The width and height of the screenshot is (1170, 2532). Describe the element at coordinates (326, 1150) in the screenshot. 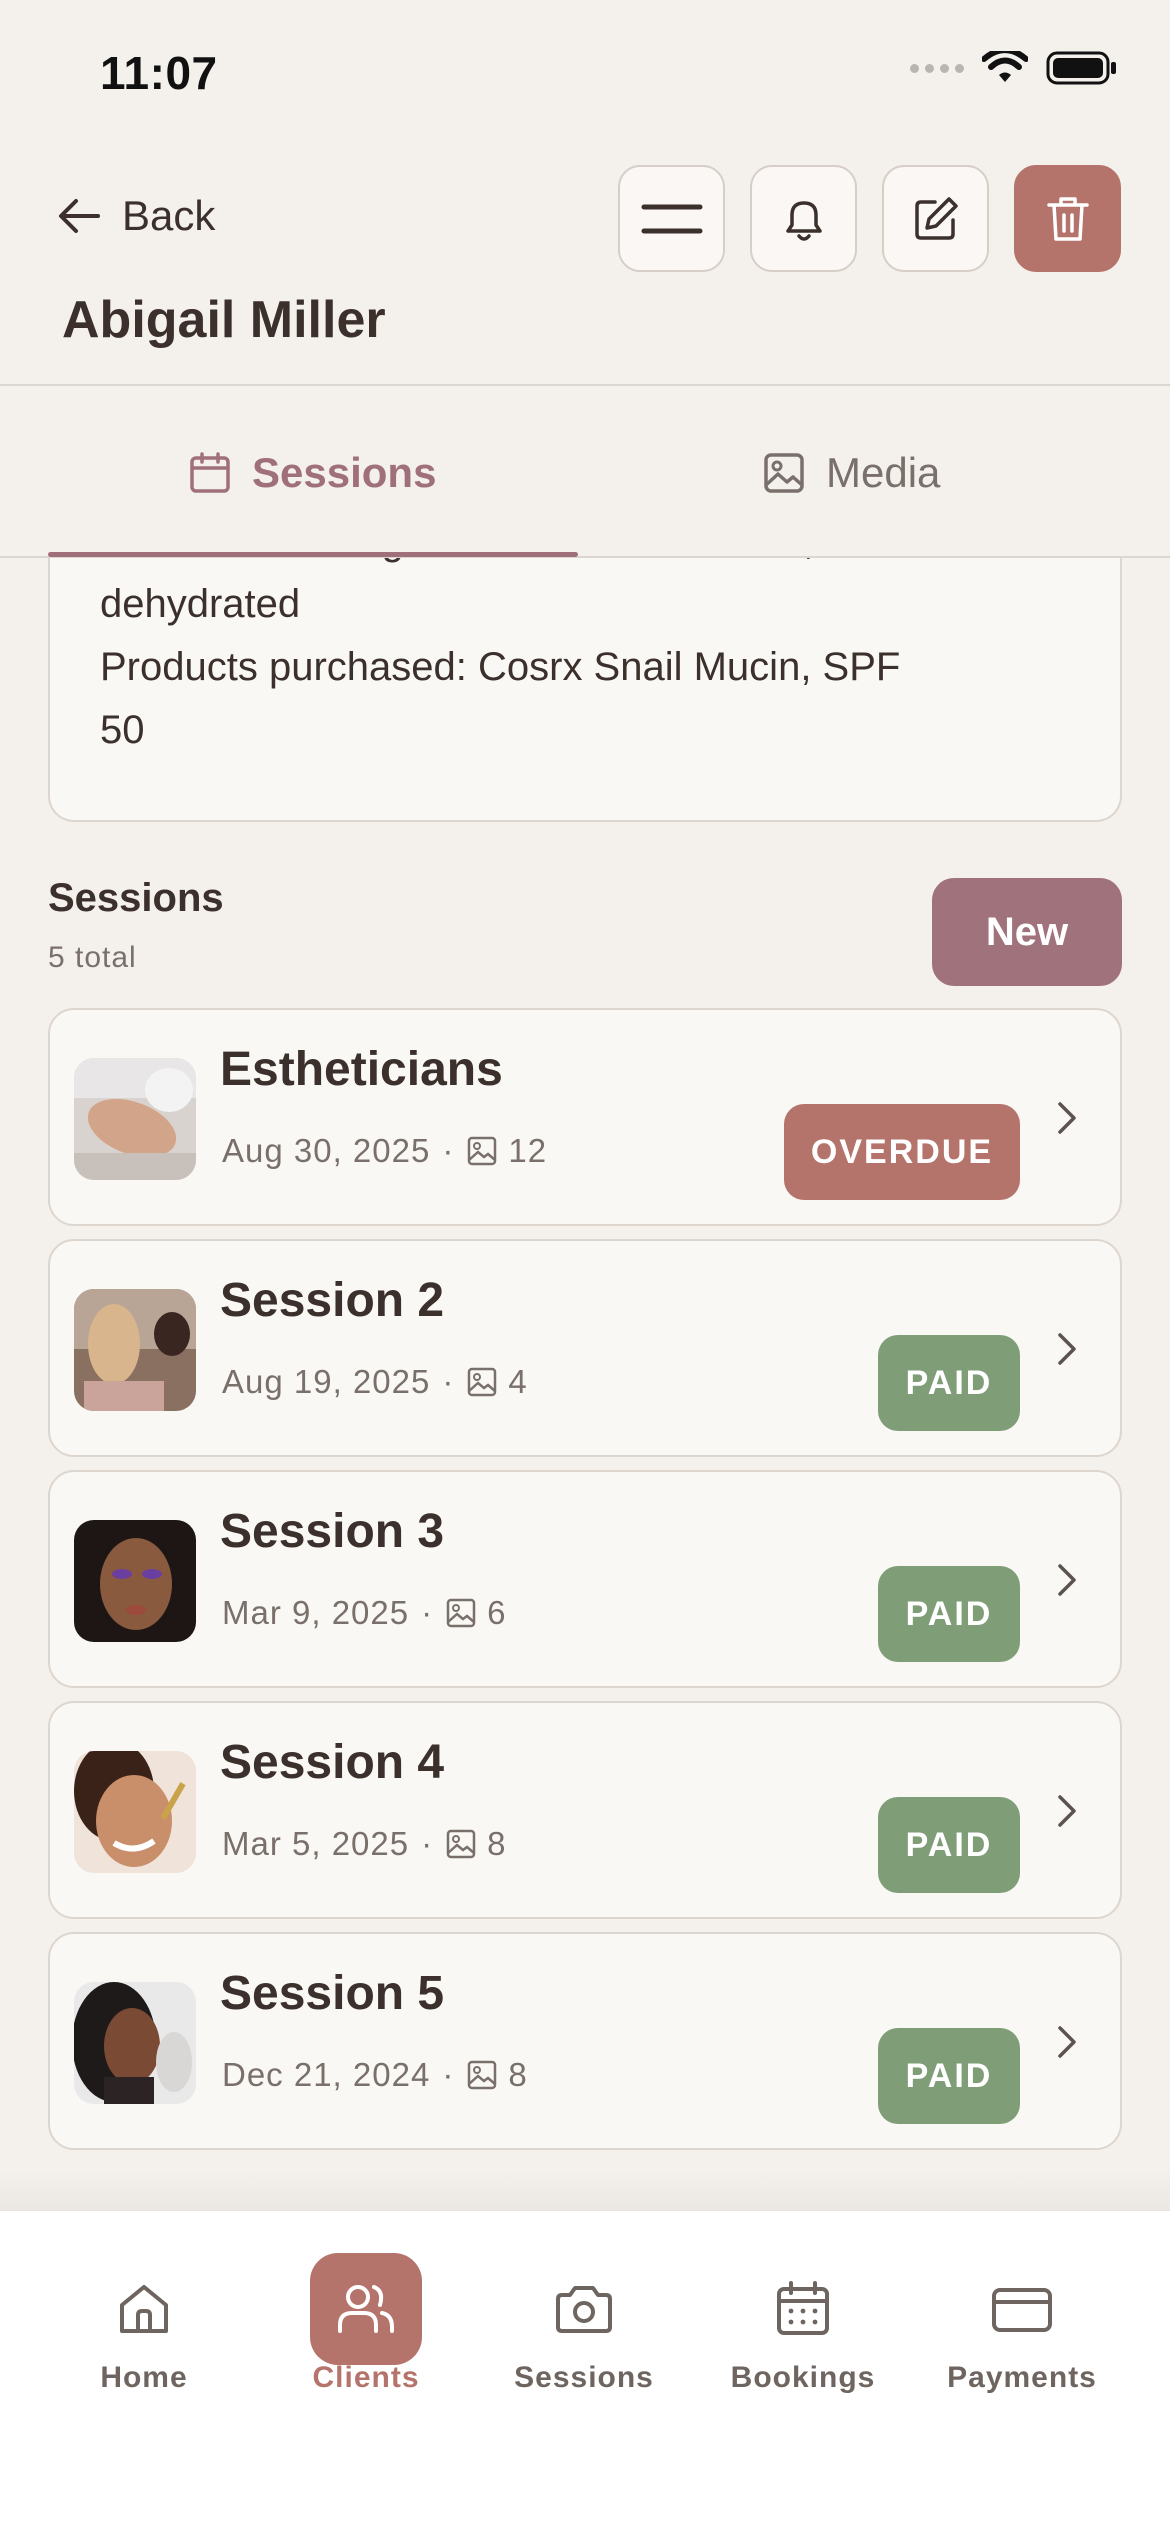

I see `session-date: Aug 30, 2025` at that location.